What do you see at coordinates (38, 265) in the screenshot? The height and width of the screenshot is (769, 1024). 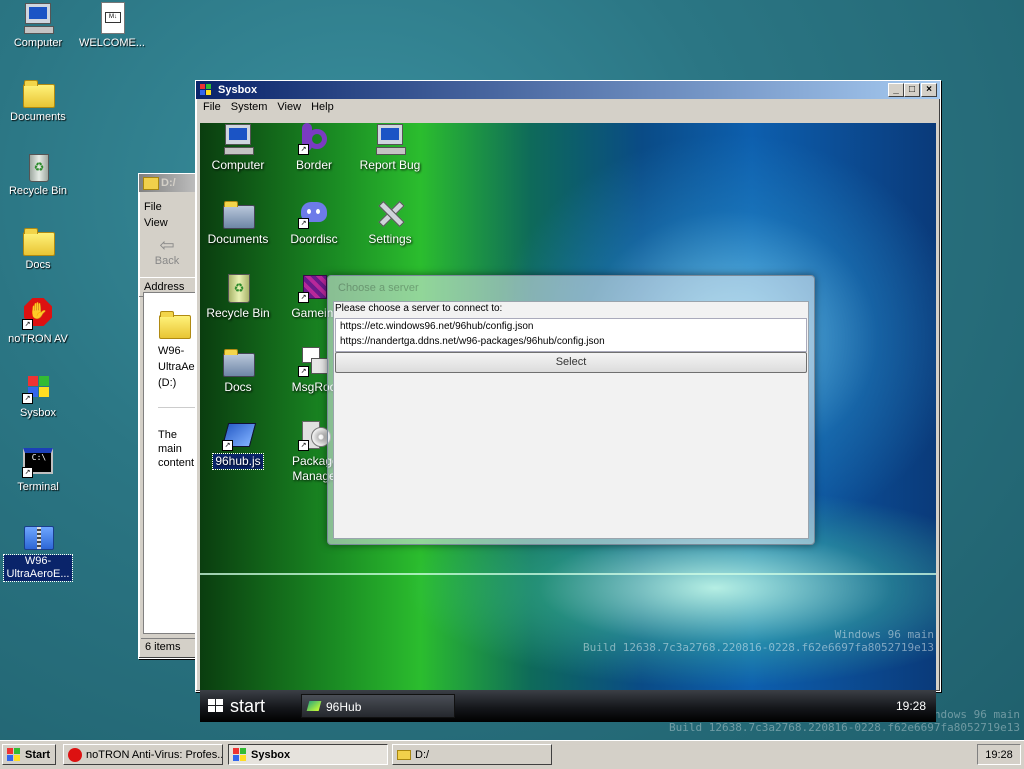 I see `desktop-icon-label: Docs` at bounding box center [38, 265].